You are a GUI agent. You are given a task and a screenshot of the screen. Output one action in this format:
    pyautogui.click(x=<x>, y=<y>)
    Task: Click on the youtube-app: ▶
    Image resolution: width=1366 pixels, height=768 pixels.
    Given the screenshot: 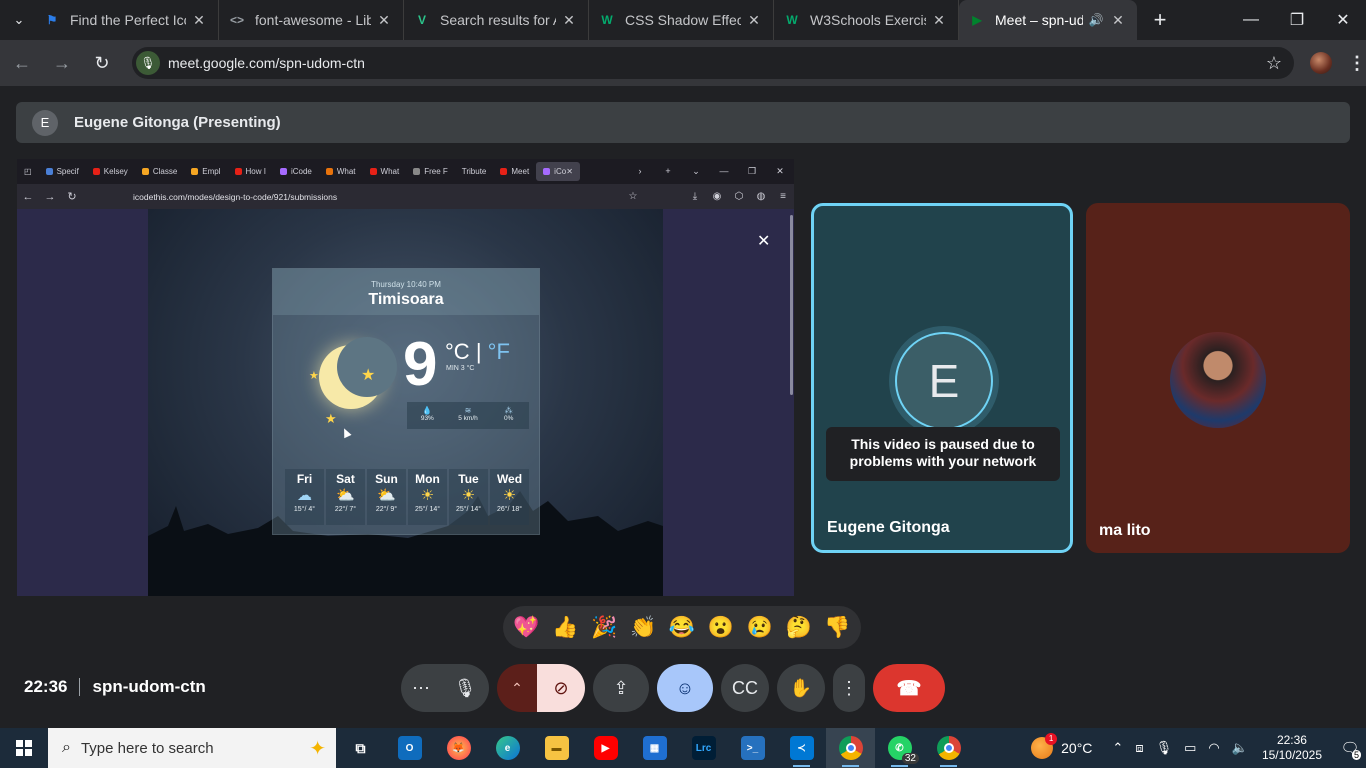 What is the action you would take?
    pyautogui.click(x=605, y=748)
    